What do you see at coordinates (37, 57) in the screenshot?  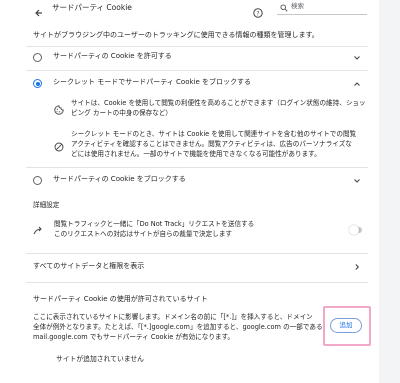 I see `radio-allow` at bounding box center [37, 57].